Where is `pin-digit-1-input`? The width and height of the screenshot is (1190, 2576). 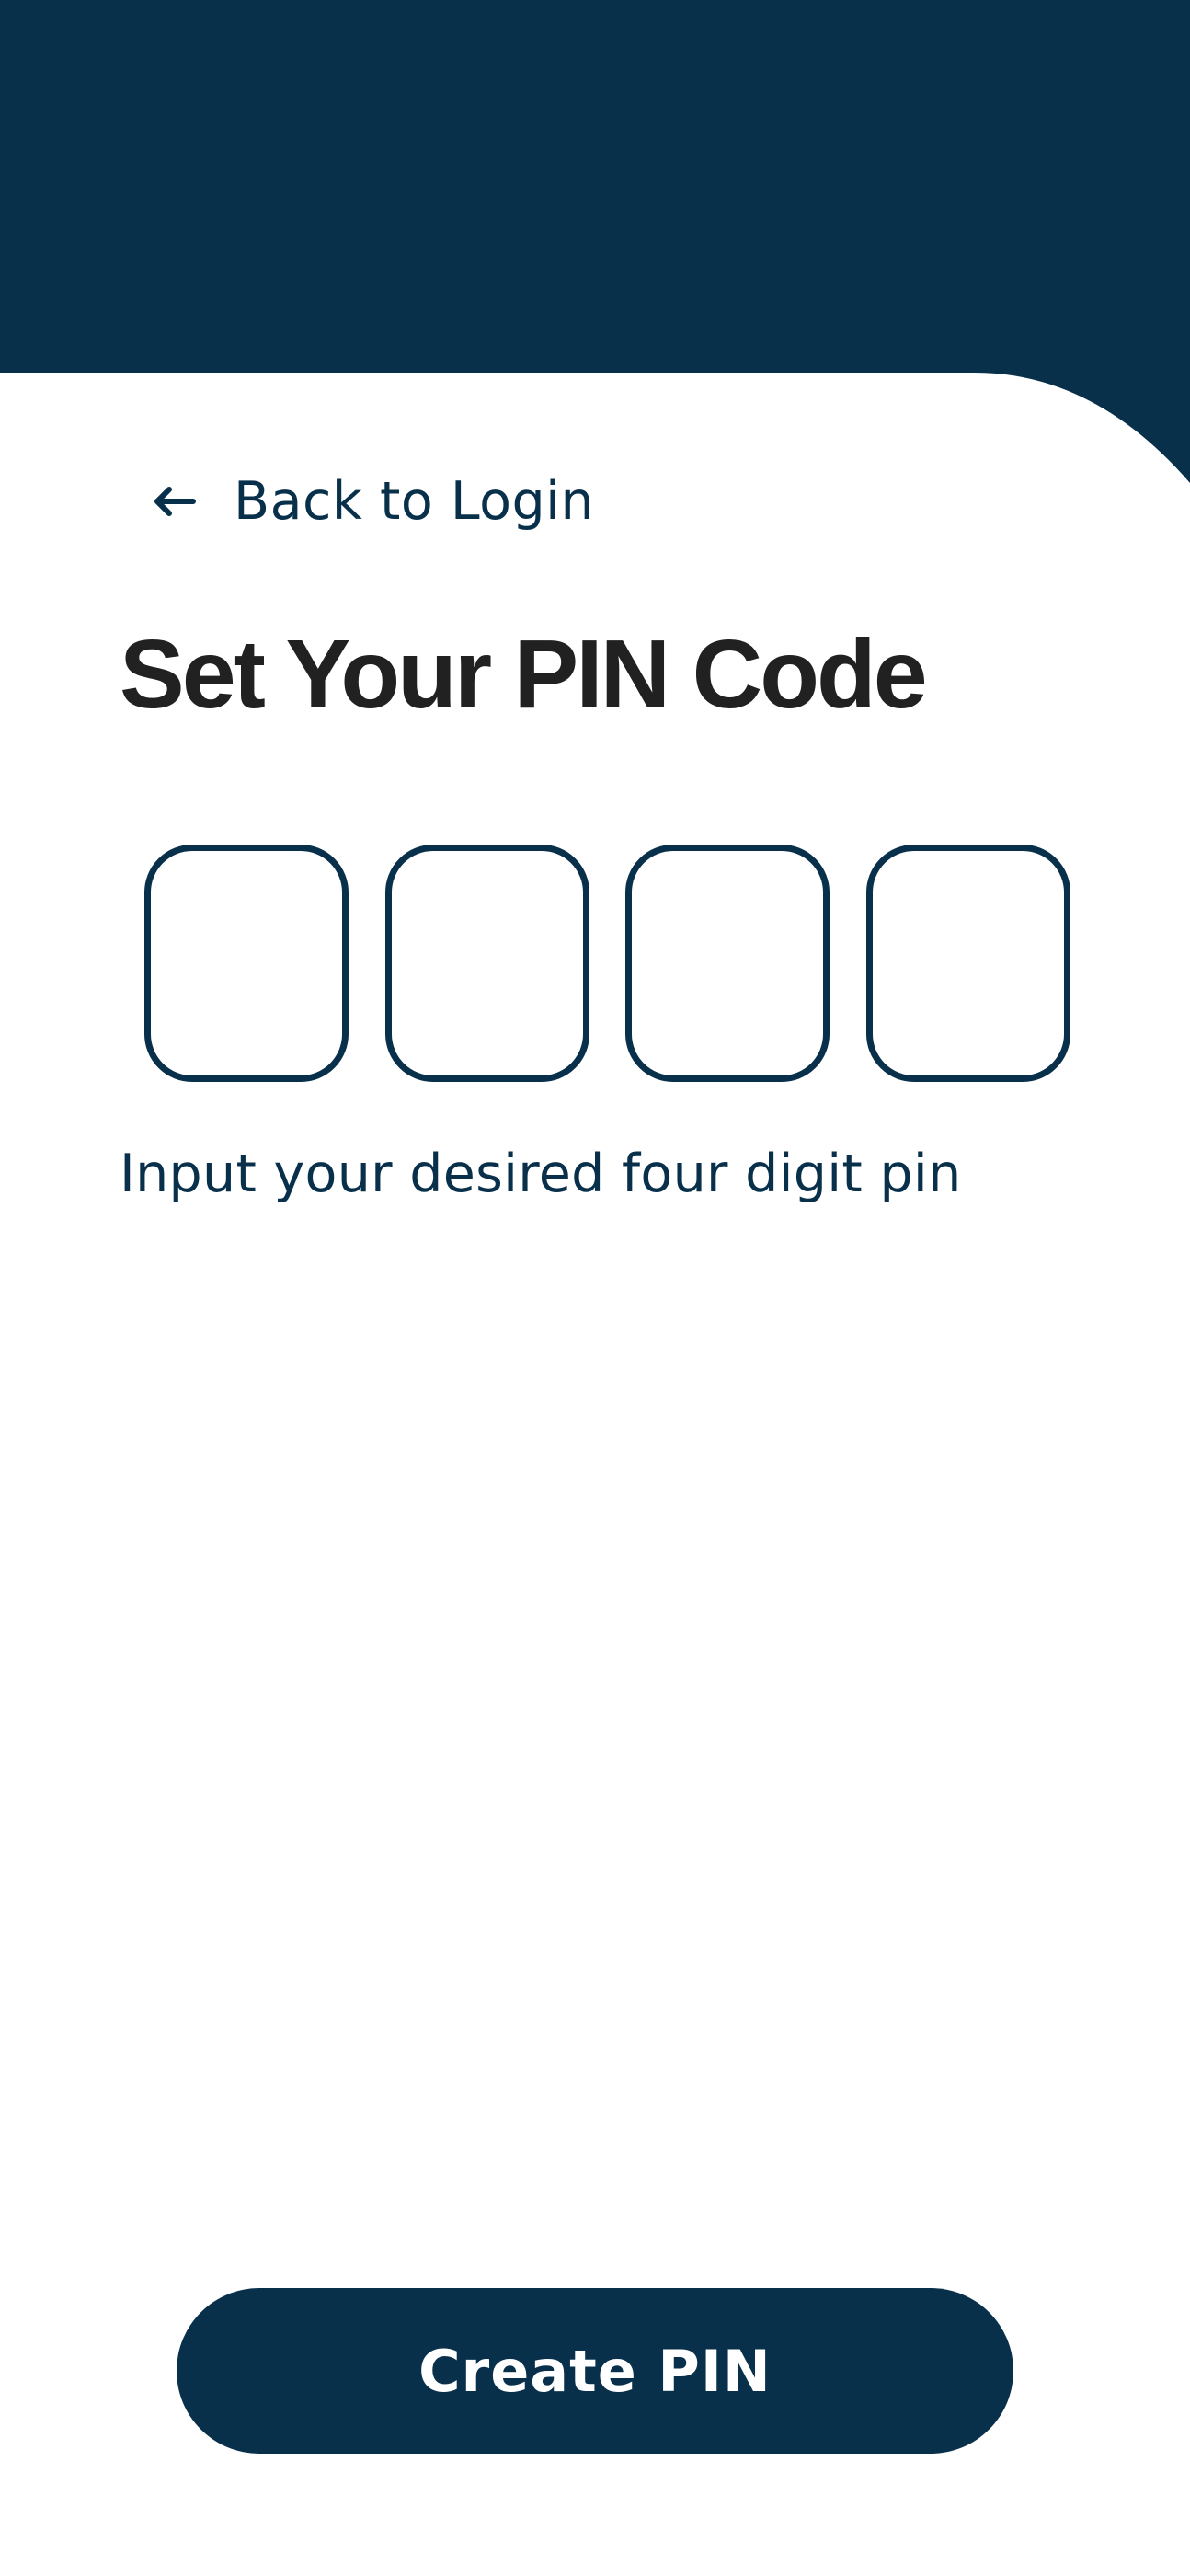 pin-digit-1-input is located at coordinates (246, 963).